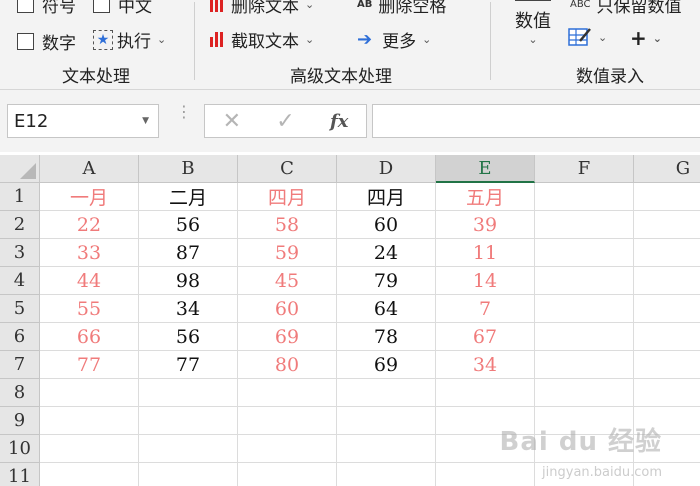 The height and width of the screenshot is (486, 700). What do you see at coordinates (122, 8) in the screenshot?
I see `chinese-checkbox-item: 中文` at bounding box center [122, 8].